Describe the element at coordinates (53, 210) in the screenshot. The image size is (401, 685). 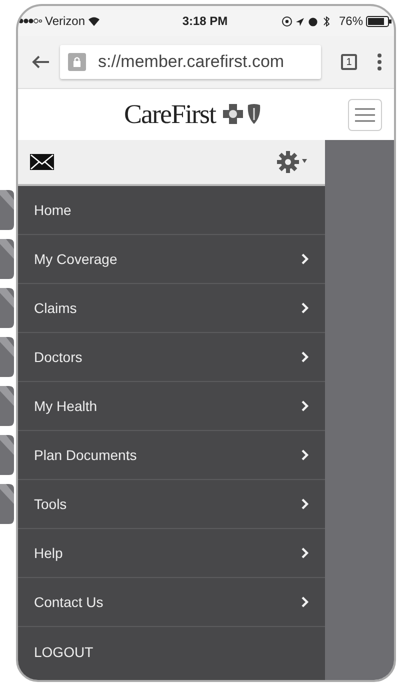
I see `menu-item-label: Home` at that location.